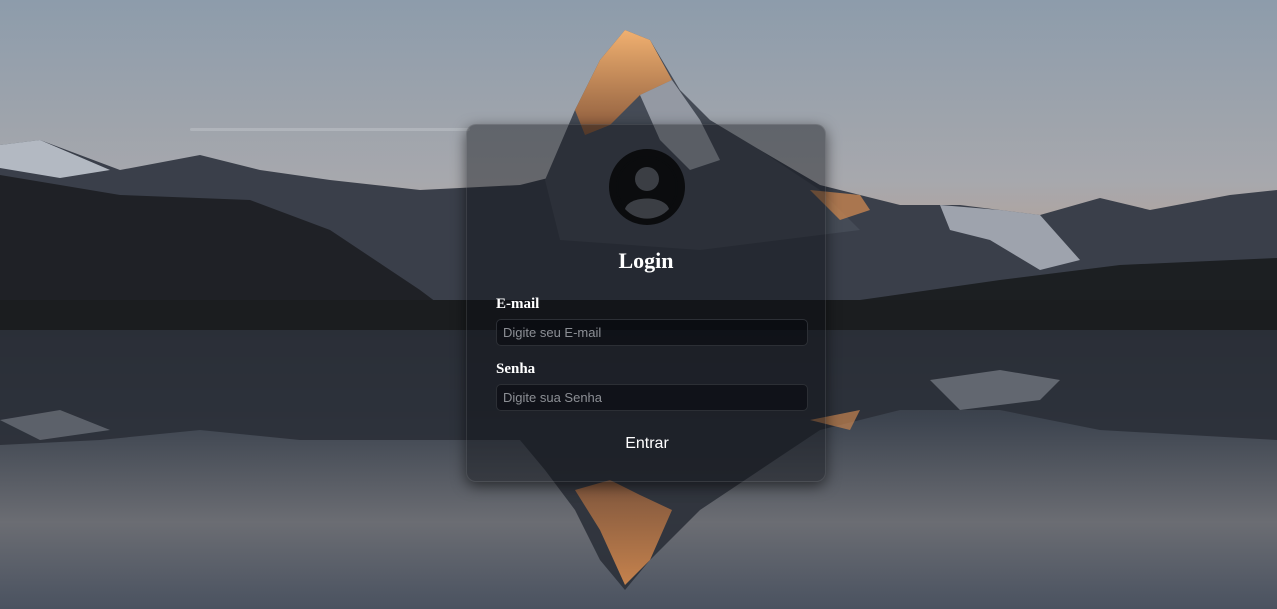  I want to click on submit-button: Entrar, so click(647, 444).